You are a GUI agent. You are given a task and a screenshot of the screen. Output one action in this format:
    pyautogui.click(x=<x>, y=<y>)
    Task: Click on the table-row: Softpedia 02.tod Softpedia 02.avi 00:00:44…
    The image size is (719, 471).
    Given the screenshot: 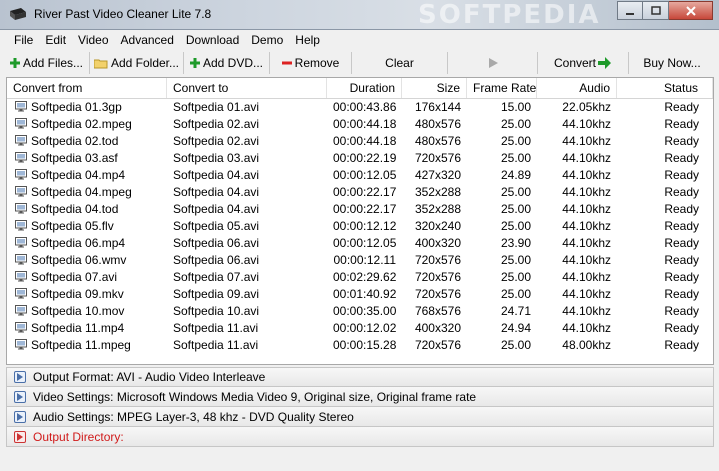 What is the action you would take?
    pyautogui.click(x=360, y=141)
    